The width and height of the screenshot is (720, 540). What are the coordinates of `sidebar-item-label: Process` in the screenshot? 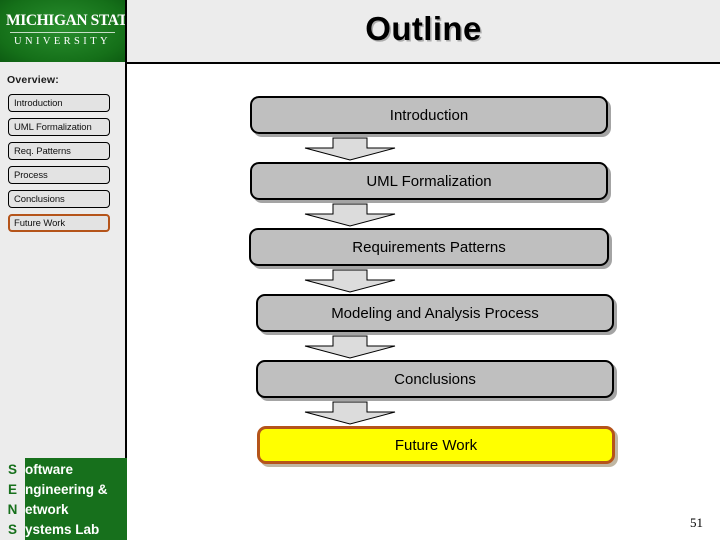 It's located at (31, 175).